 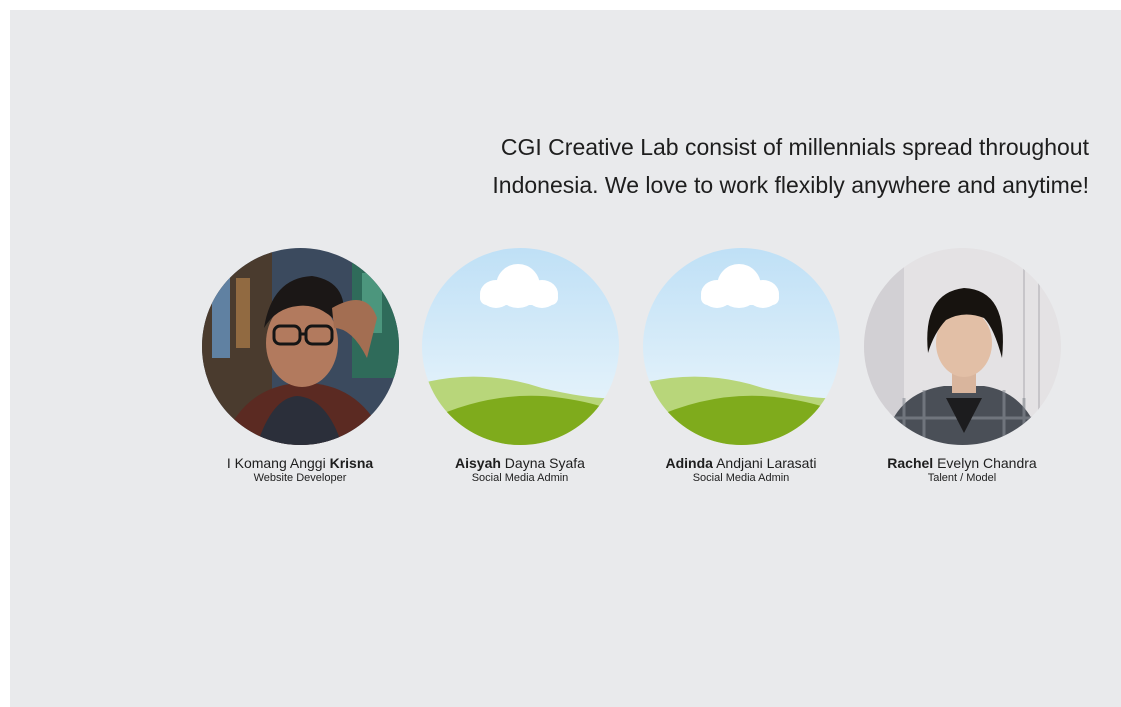 What do you see at coordinates (985, 463) in the screenshot?
I see `name-regular-2: Evelyn Chandra` at bounding box center [985, 463].